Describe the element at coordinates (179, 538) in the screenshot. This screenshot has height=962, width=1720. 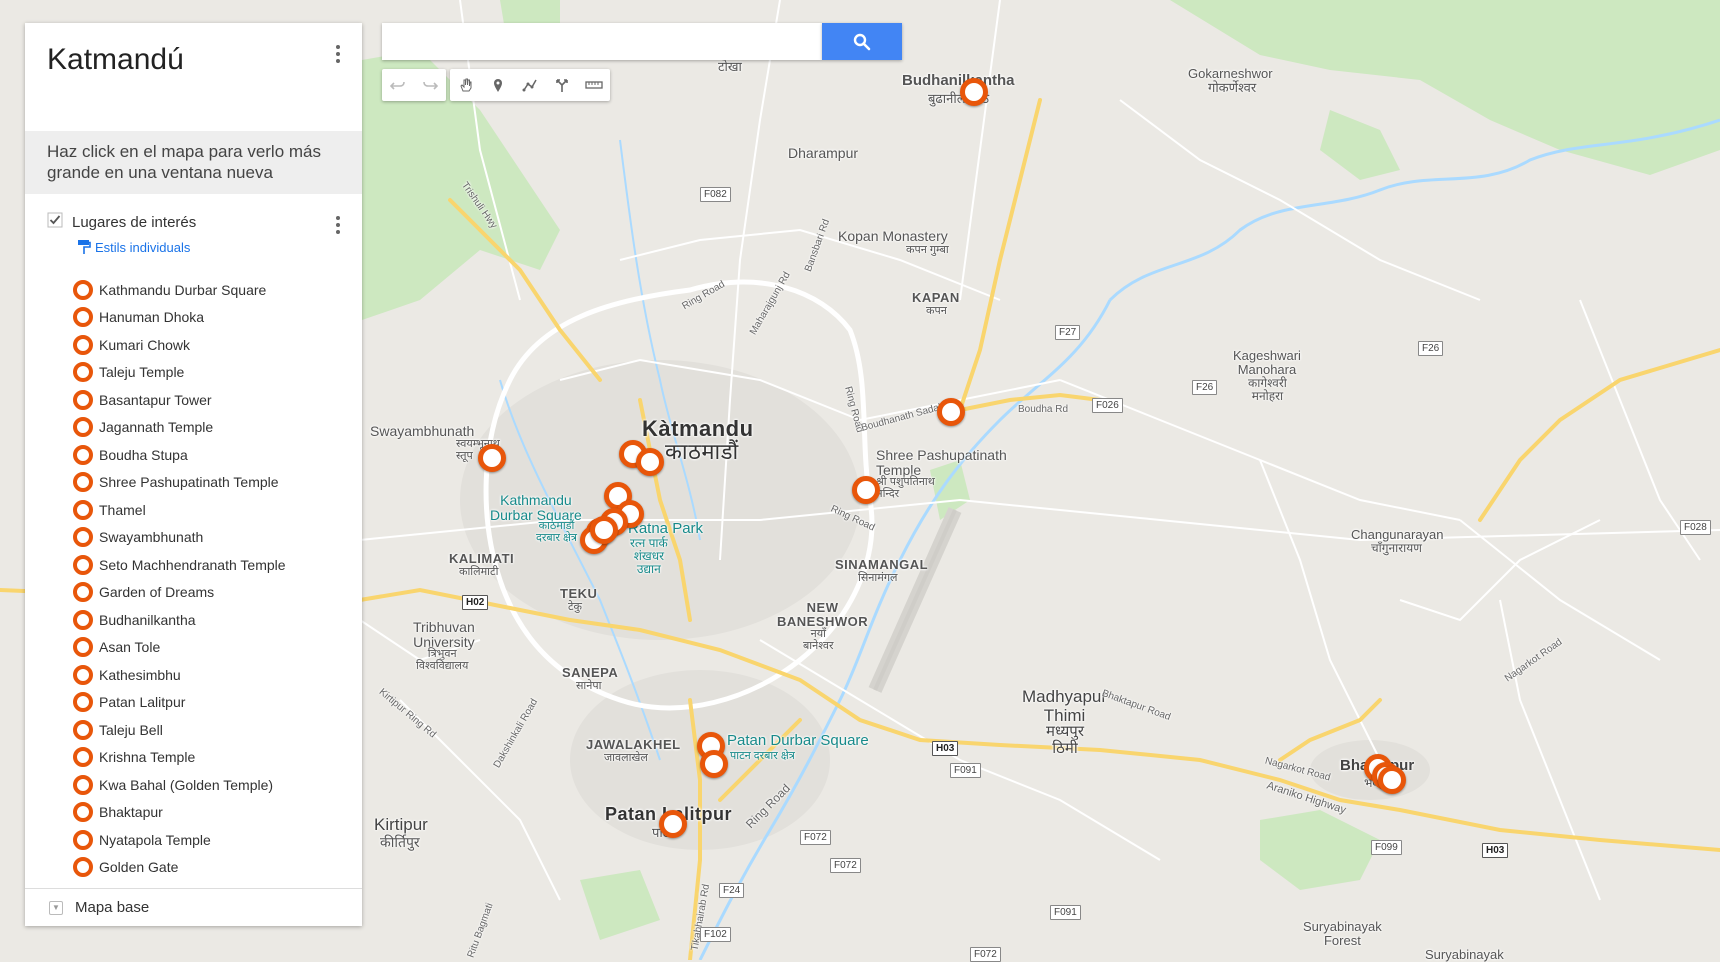
I see `list-item: Swayambhunath` at that location.